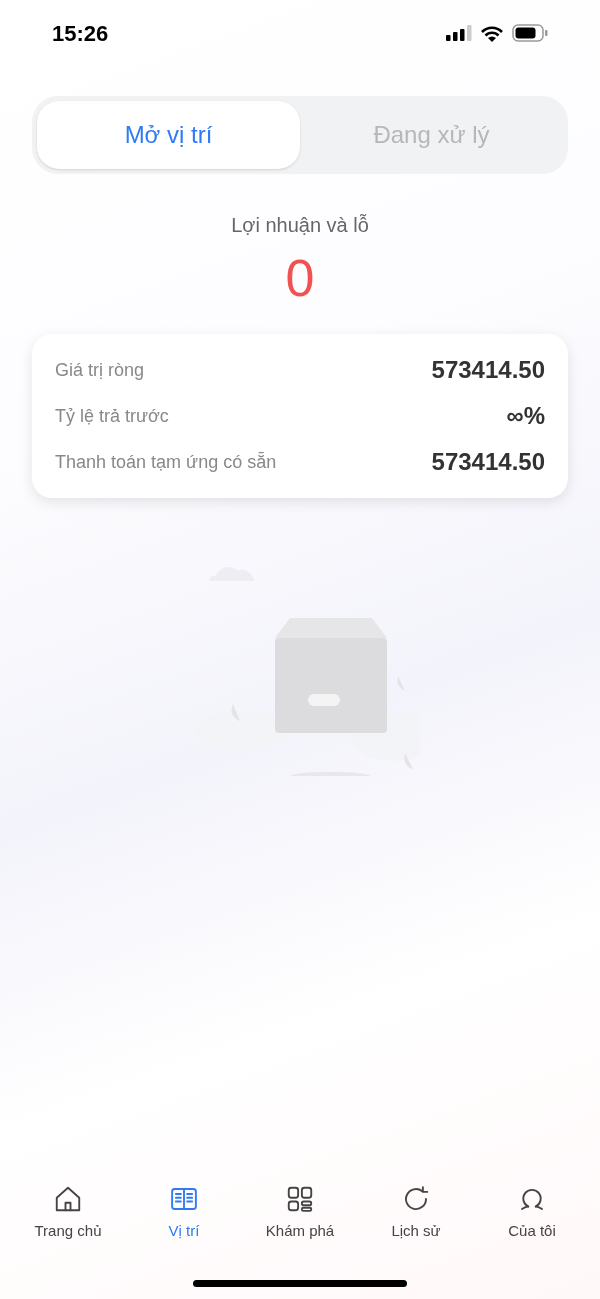 The image size is (600, 1299). I want to click on home-icon, so click(68, 1199).